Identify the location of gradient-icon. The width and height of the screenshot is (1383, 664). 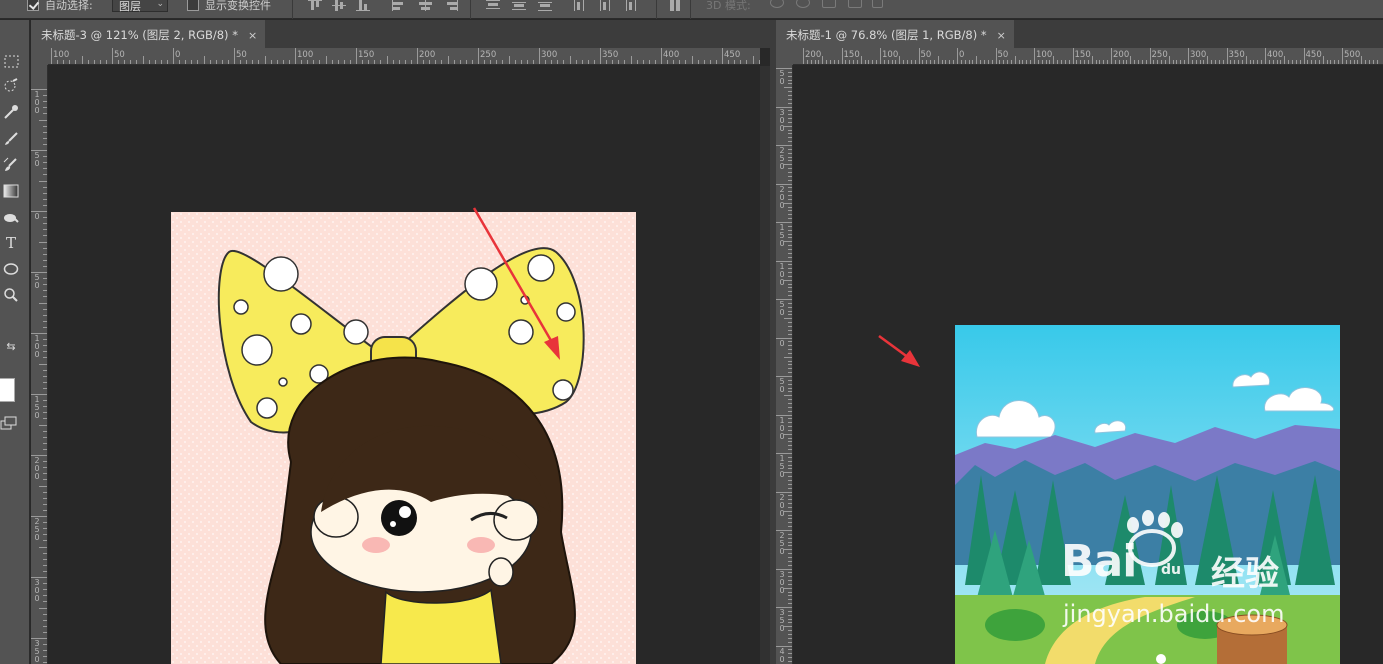
(11, 191).